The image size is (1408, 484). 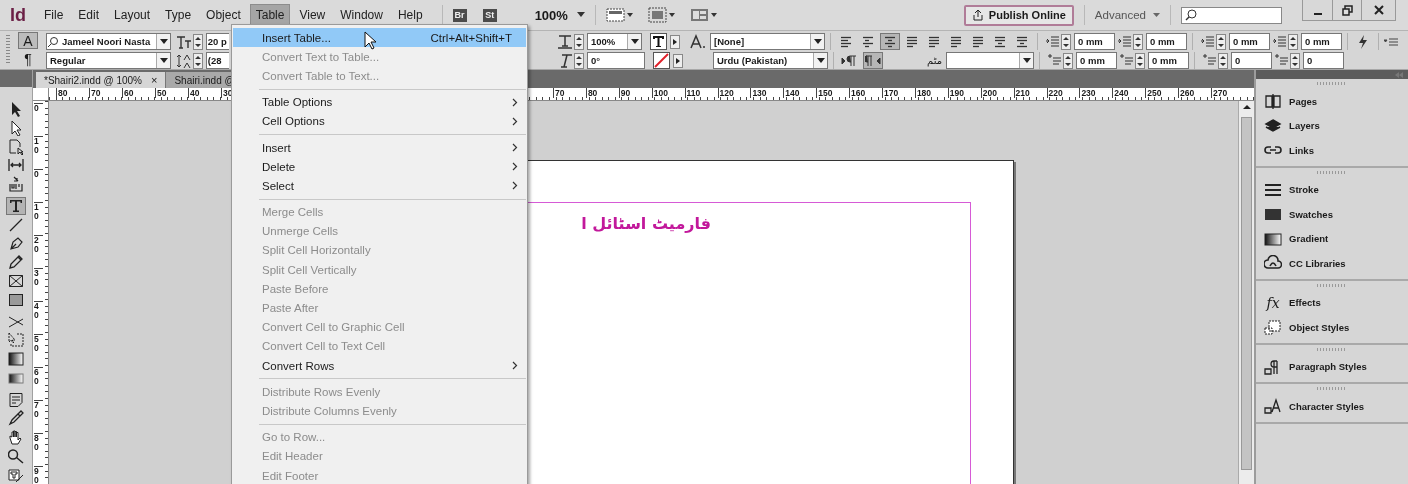 What do you see at coordinates (988, 93) in the screenshot?
I see `ruler-number: 200` at bounding box center [988, 93].